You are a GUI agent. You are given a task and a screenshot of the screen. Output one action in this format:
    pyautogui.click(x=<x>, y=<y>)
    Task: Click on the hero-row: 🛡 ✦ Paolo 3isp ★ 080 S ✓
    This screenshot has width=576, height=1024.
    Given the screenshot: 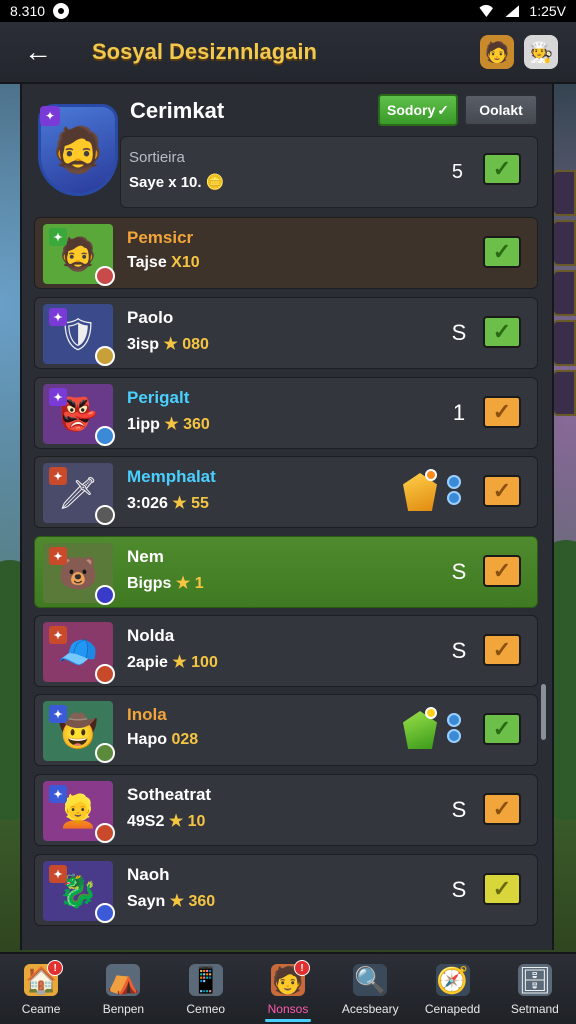 What is the action you would take?
    pyautogui.click(x=286, y=333)
    